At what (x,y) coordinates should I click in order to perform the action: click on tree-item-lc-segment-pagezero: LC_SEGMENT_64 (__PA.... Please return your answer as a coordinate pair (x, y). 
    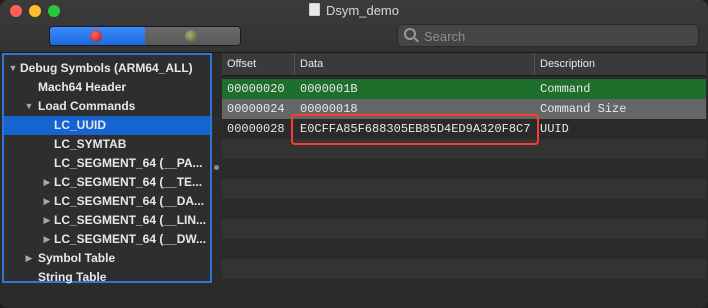
    Looking at the image, I should click on (107, 163).